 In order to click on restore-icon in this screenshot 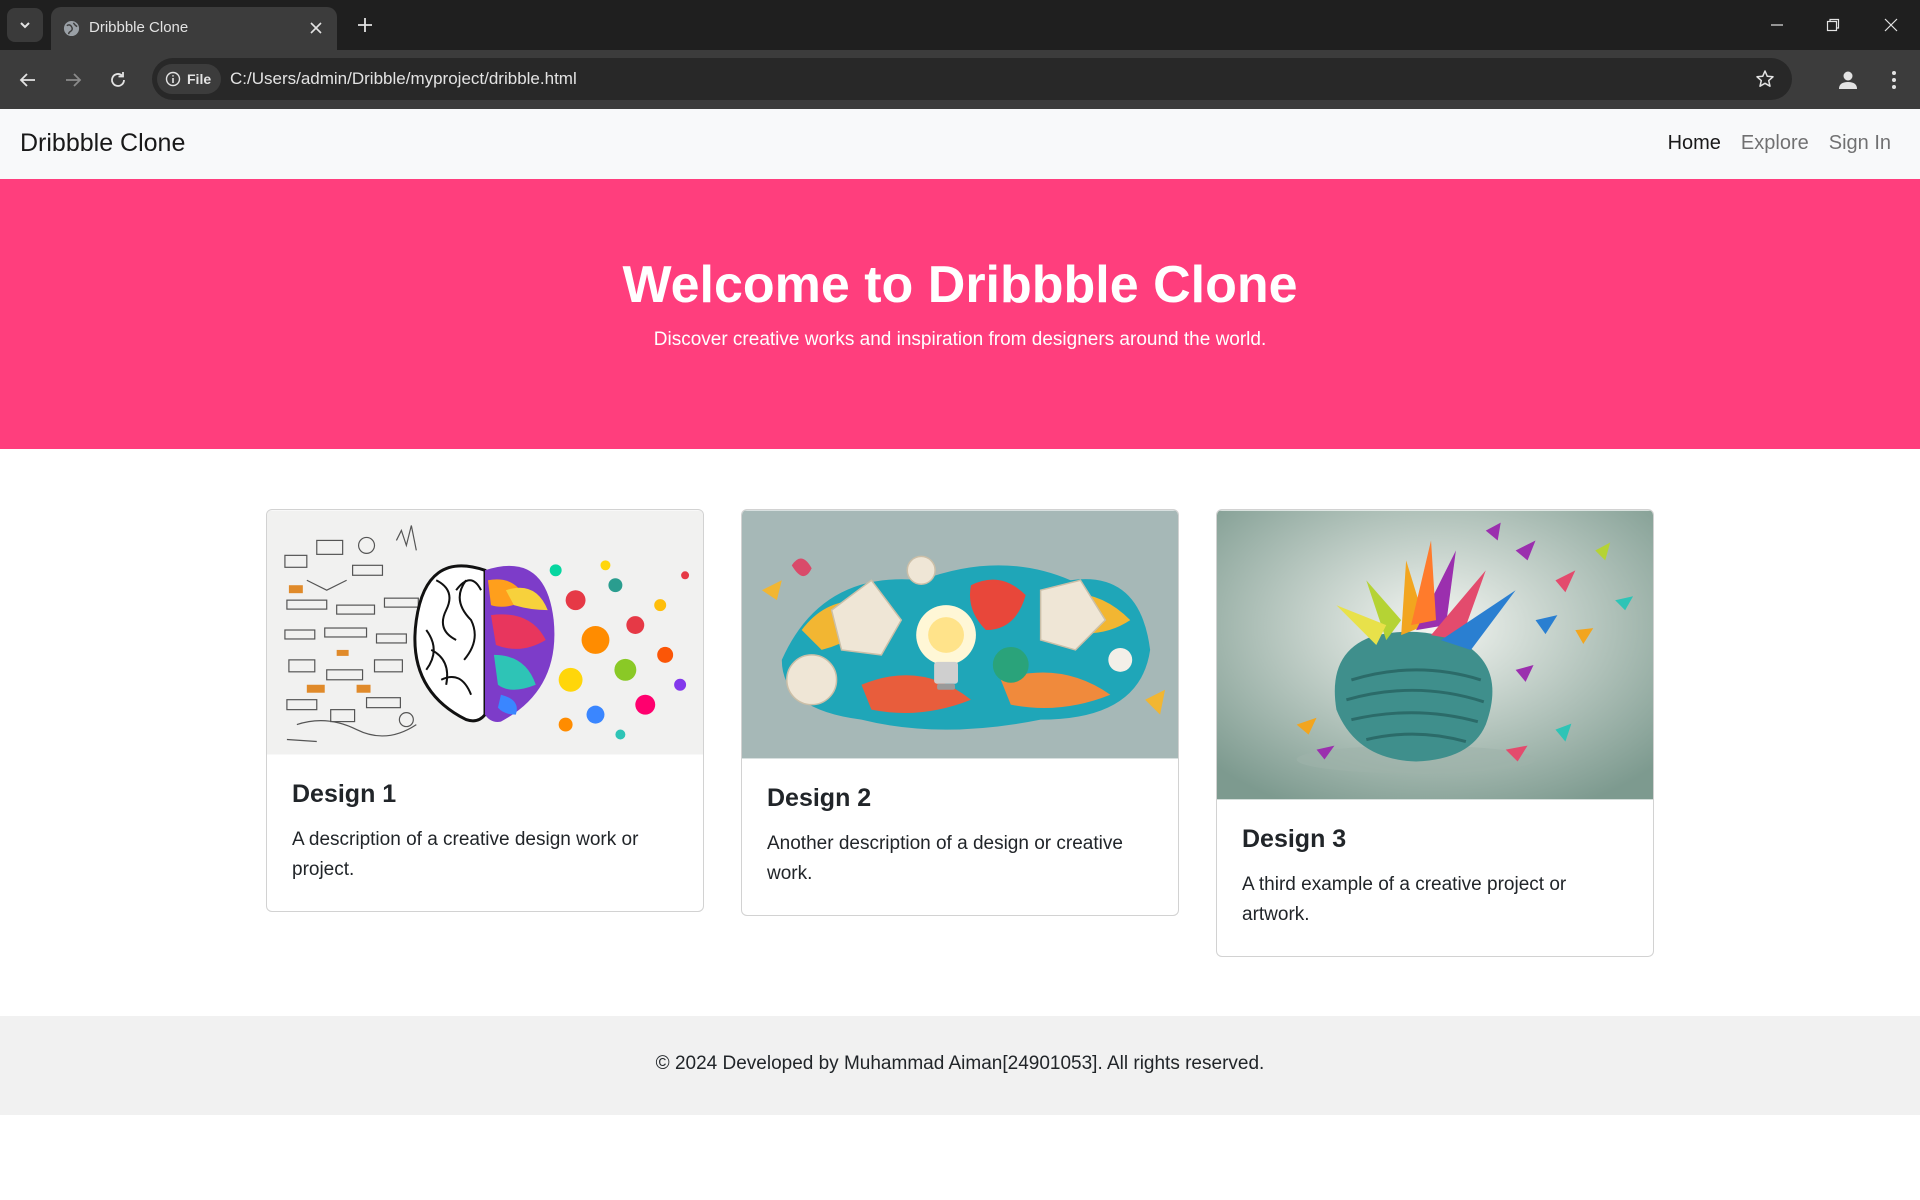, I will do `click(1833, 25)`.